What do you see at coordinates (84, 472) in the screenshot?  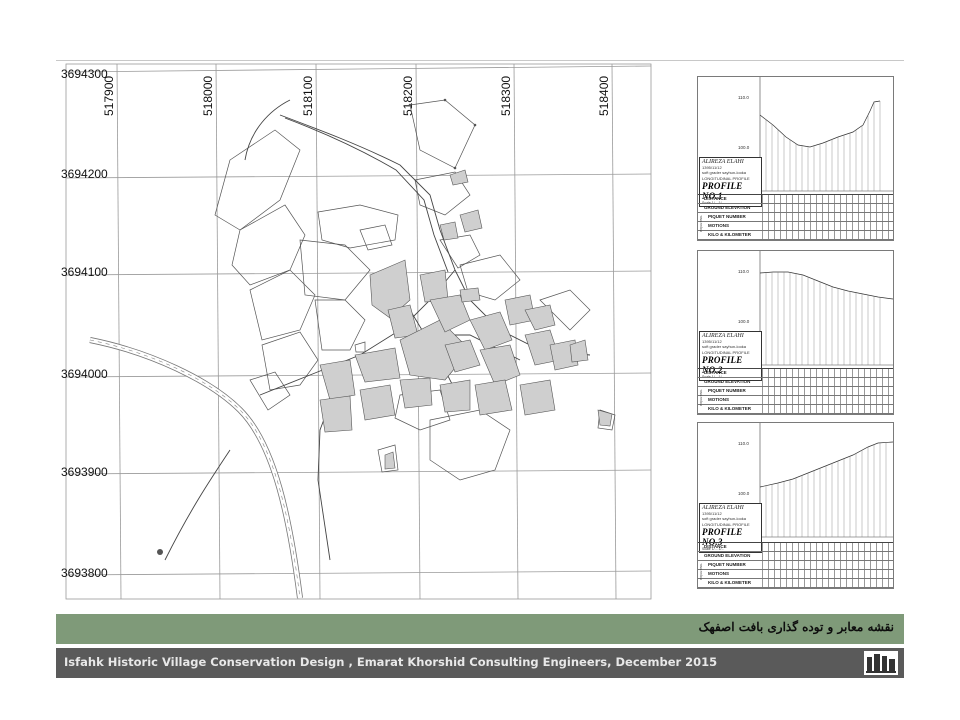 I see `y-label: 3693900` at bounding box center [84, 472].